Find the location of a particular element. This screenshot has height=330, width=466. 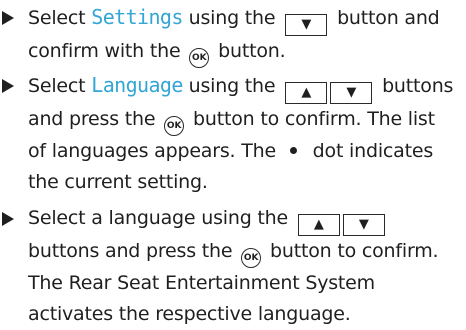

step-text: button. is located at coordinates (249, 50).